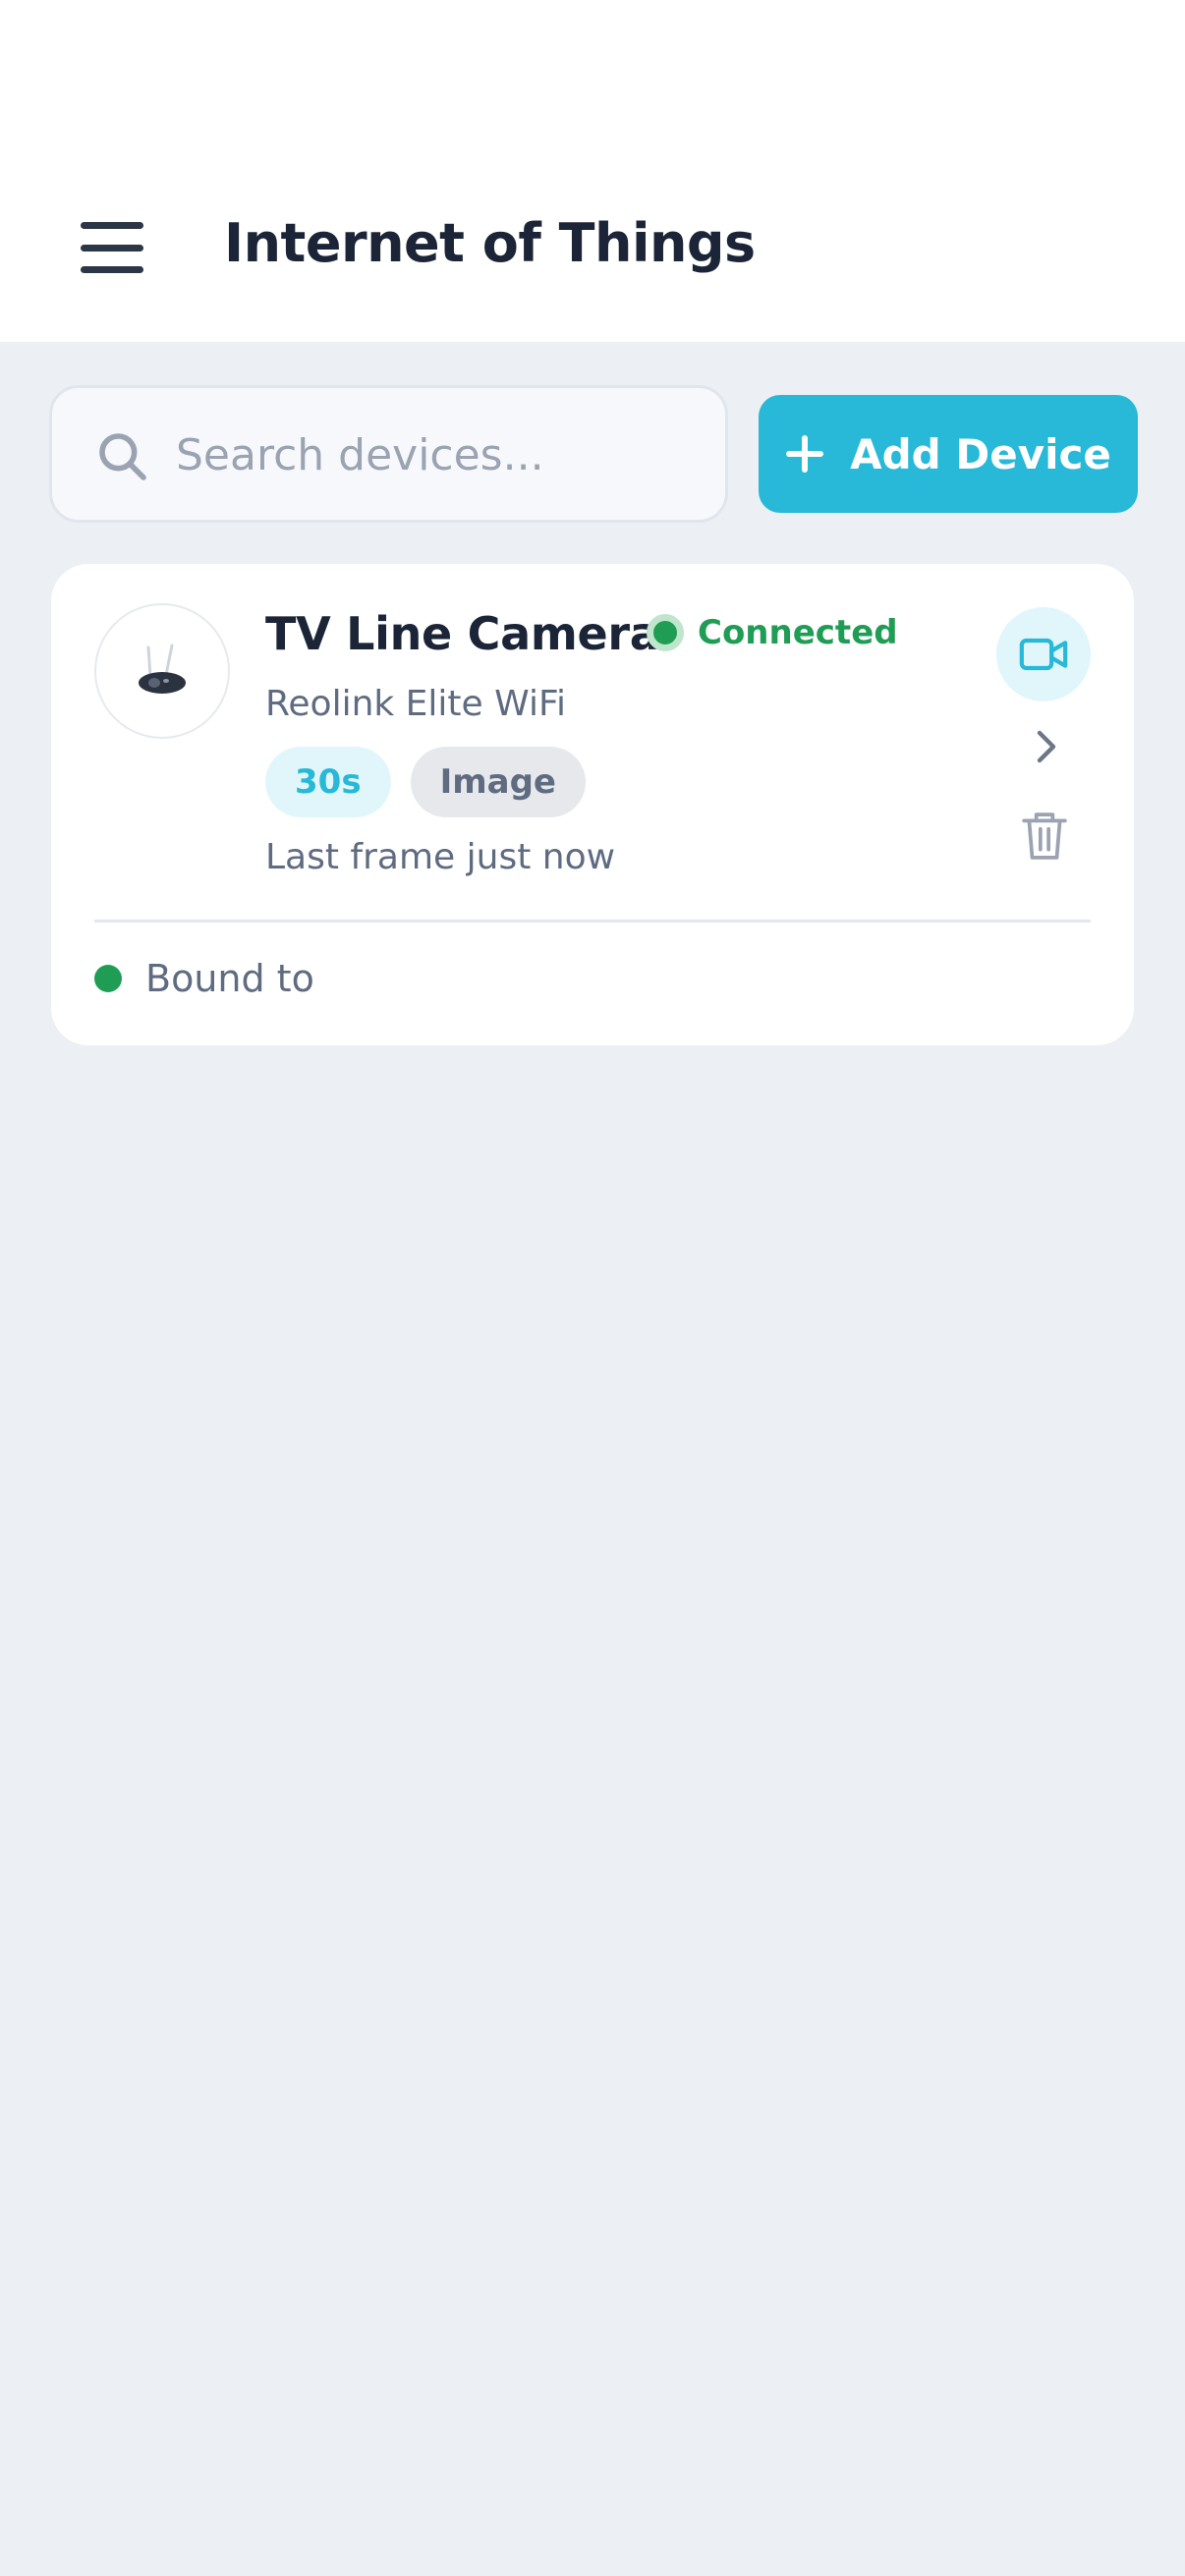 The image size is (1185, 2576). What do you see at coordinates (805, 454) in the screenshot?
I see `plus-icon` at bounding box center [805, 454].